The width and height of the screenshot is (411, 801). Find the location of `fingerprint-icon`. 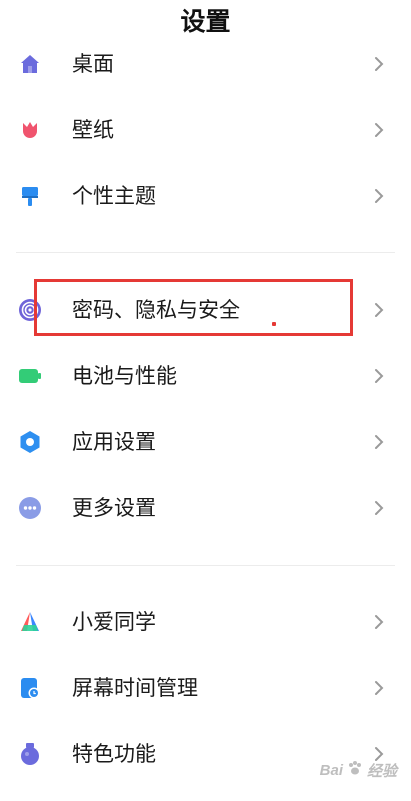

fingerprint-icon is located at coordinates (30, 310).